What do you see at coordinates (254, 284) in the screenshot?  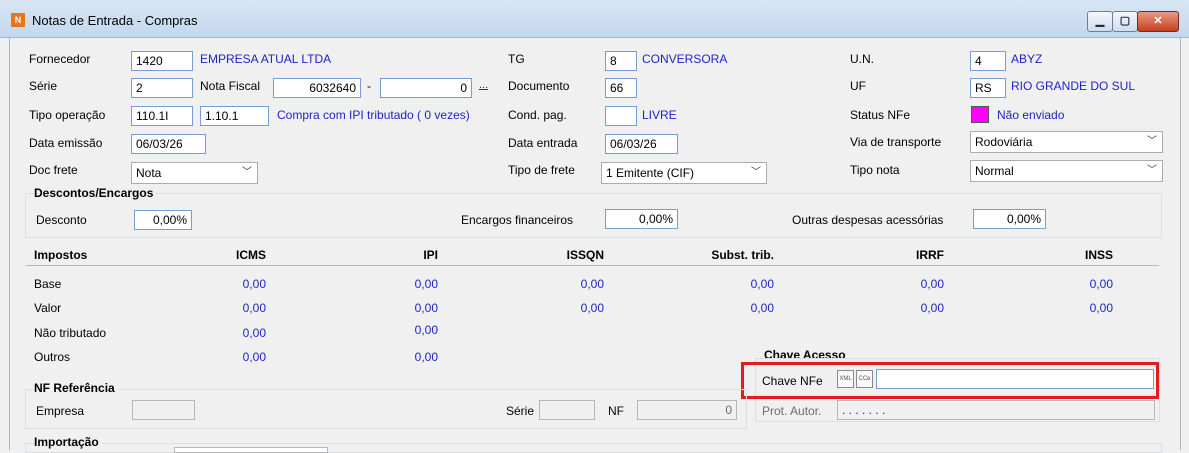 I see `base-icms: 0,00` at bounding box center [254, 284].